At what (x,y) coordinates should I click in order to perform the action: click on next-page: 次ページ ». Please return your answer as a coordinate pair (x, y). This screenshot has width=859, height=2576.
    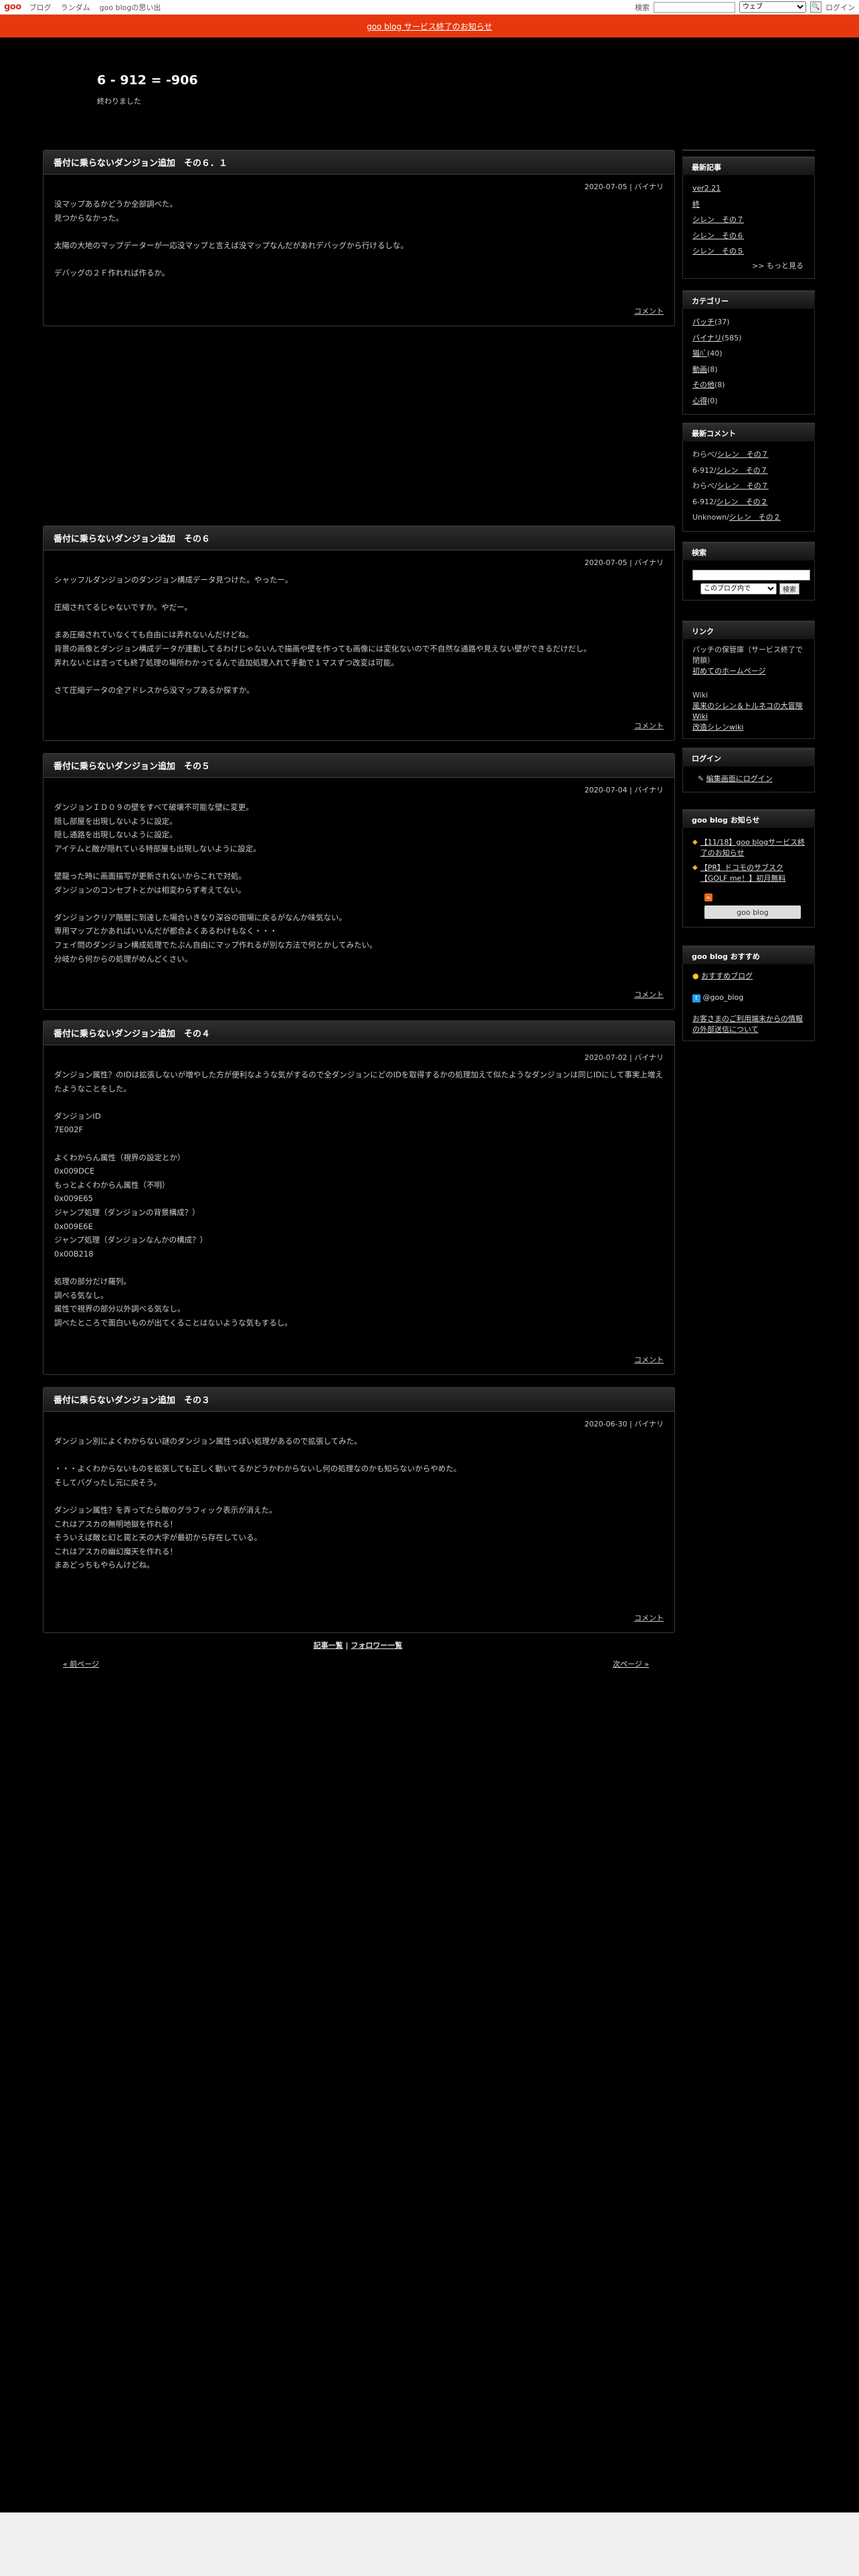
    Looking at the image, I should click on (631, 1663).